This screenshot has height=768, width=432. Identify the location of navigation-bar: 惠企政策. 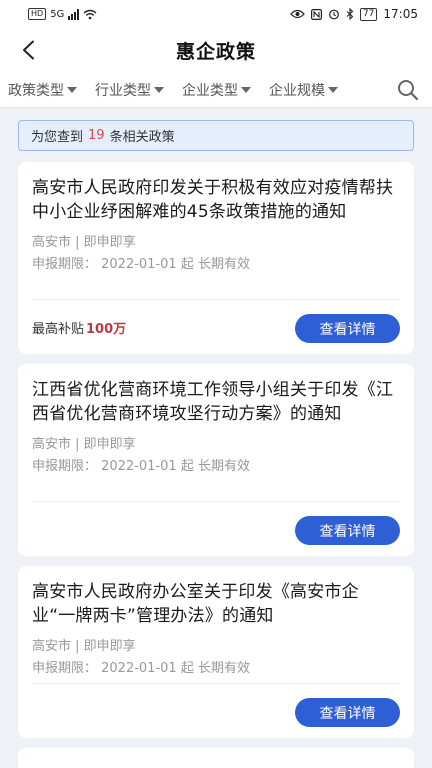
(216, 50).